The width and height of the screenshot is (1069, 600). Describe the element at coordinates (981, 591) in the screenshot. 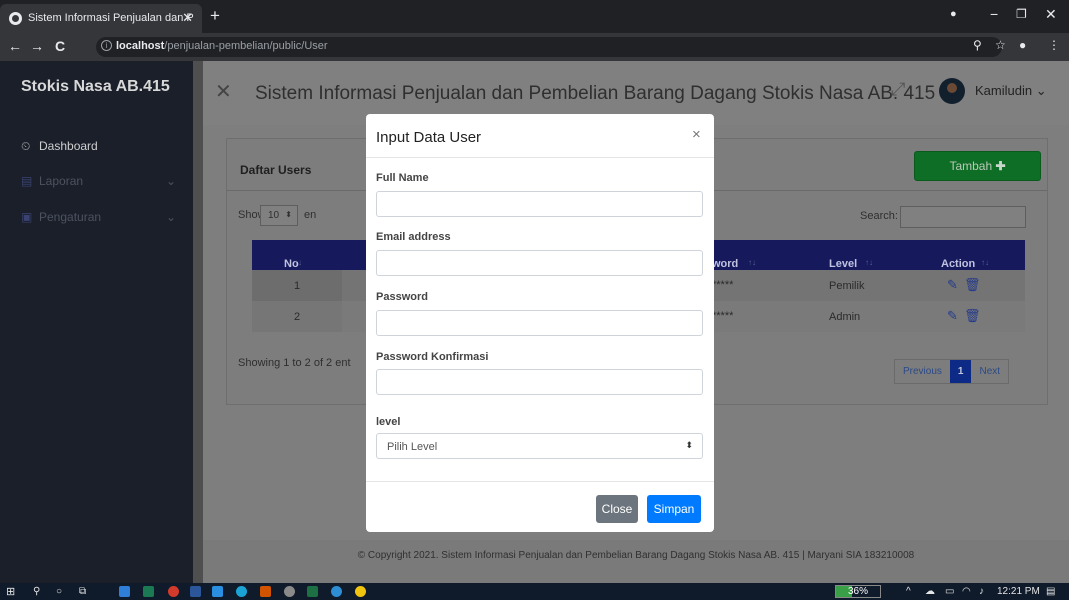

I see `volume-icon: ♪` at that location.